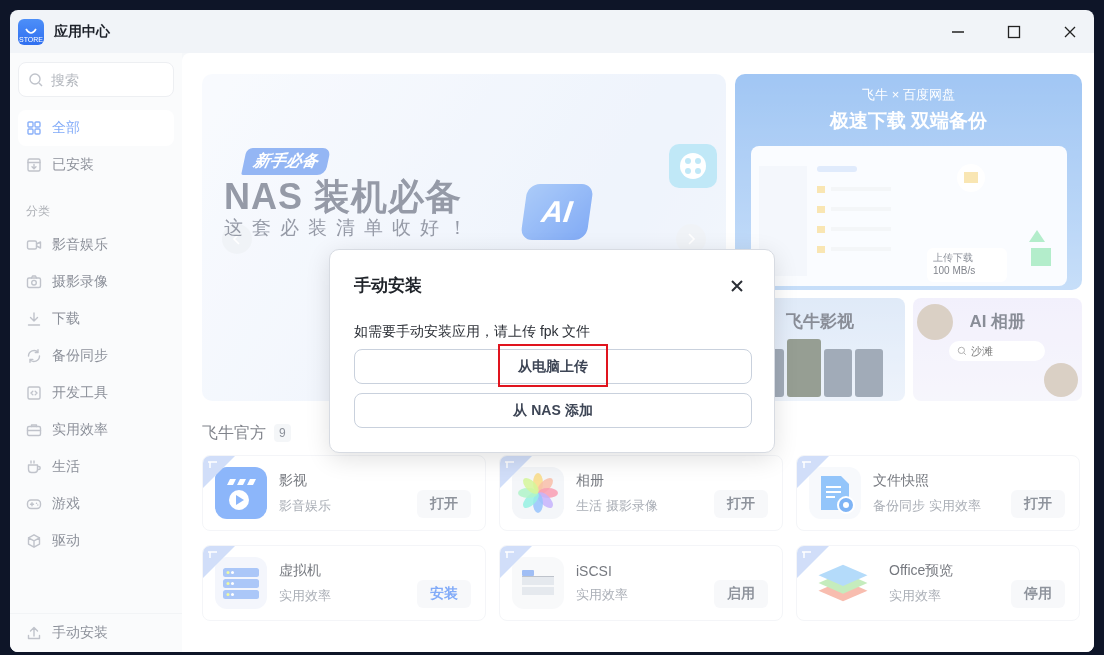  I want to click on promo-kicker: 飞牛 × 百度网盘, so click(908, 95).